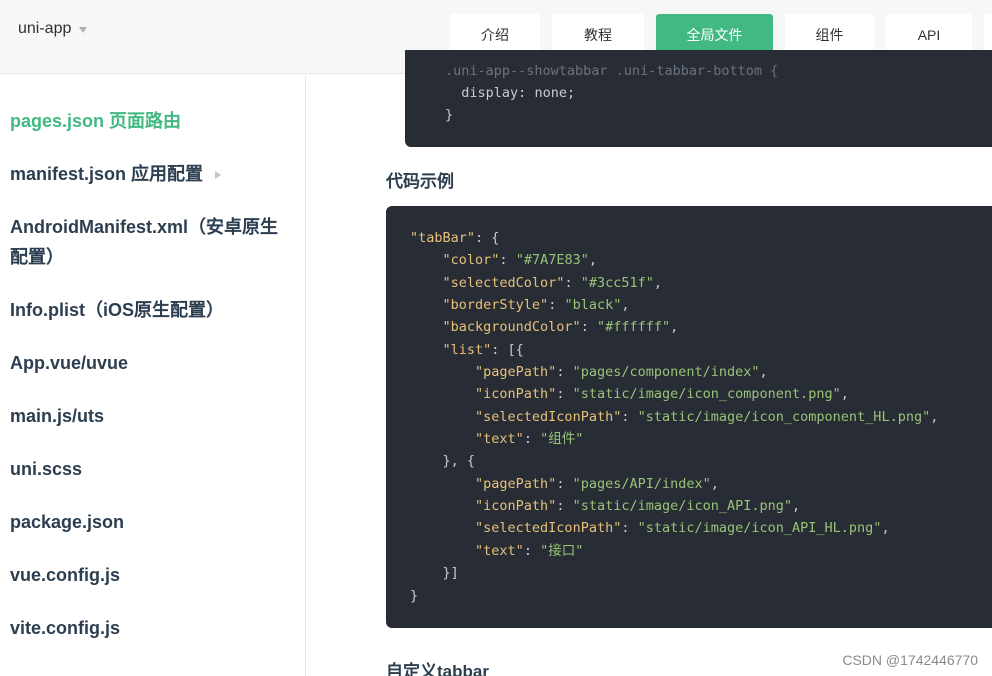 Image resolution: width=992 pixels, height=676 pixels. What do you see at coordinates (95, 121) in the screenshot?
I see `sidebar-item-pages-json: pages.json 页面路由` at bounding box center [95, 121].